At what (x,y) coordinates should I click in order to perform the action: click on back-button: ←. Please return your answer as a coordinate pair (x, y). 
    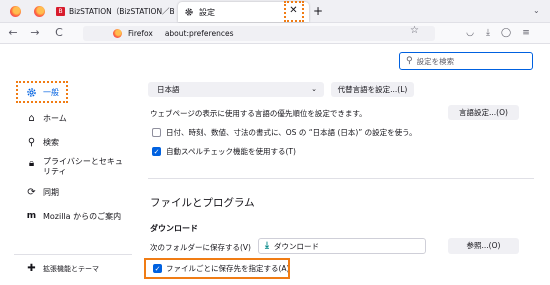
    Looking at the image, I should click on (13, 33).